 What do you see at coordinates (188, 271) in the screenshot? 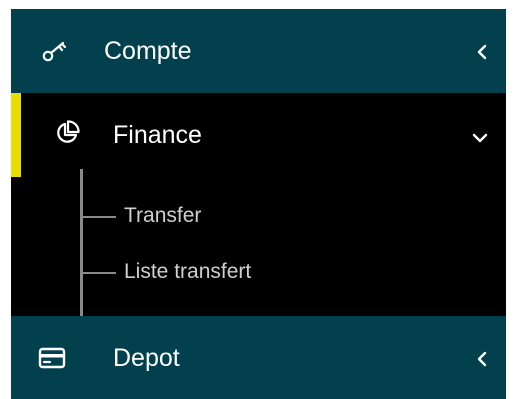
I see `submenu-item-label: Liste transfert` at bounding box center [188, 271].